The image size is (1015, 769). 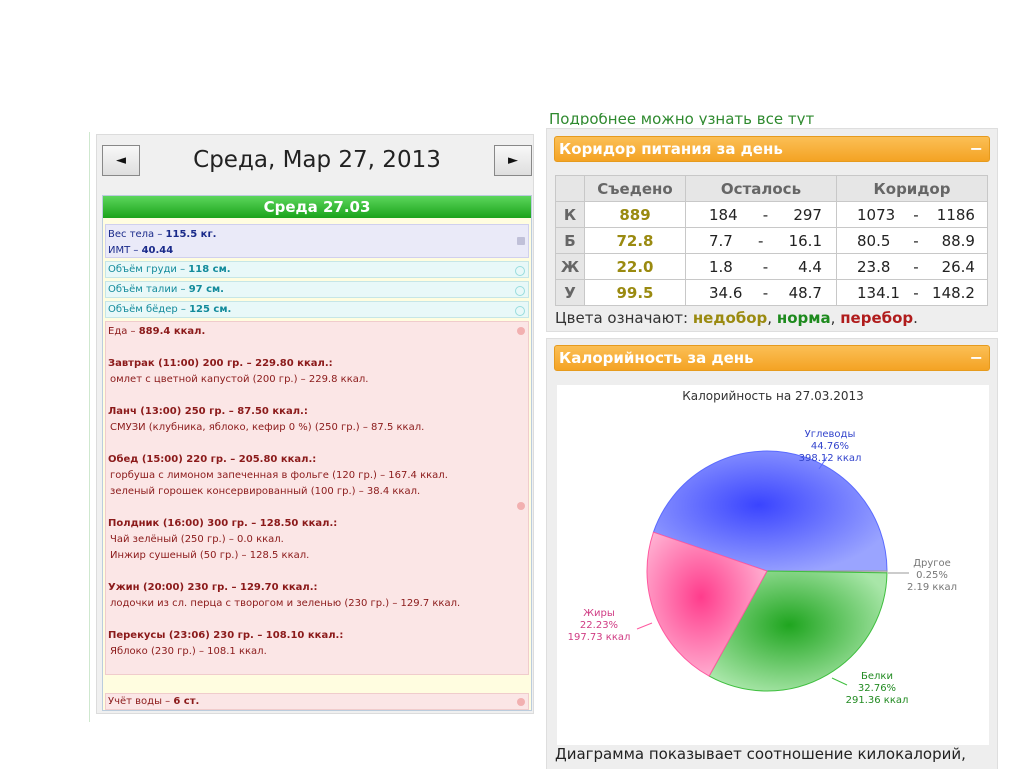 What do you see at coordinates (570, 266) in the screenshot?
I see `row-label: Ж` at bounding box center [570, 266].